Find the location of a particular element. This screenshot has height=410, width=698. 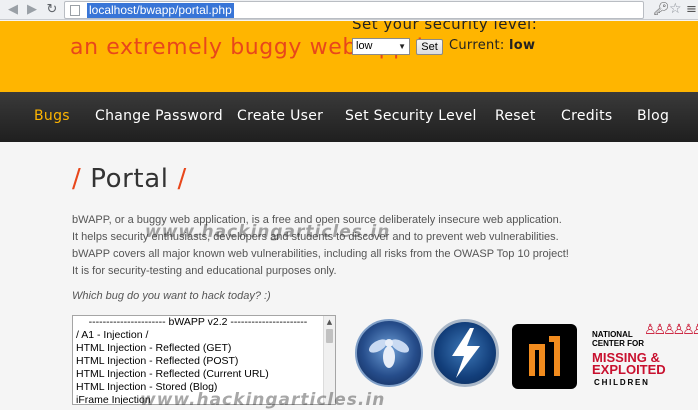

key-icon: 🔑︎ is located at coordinates (661, 9).